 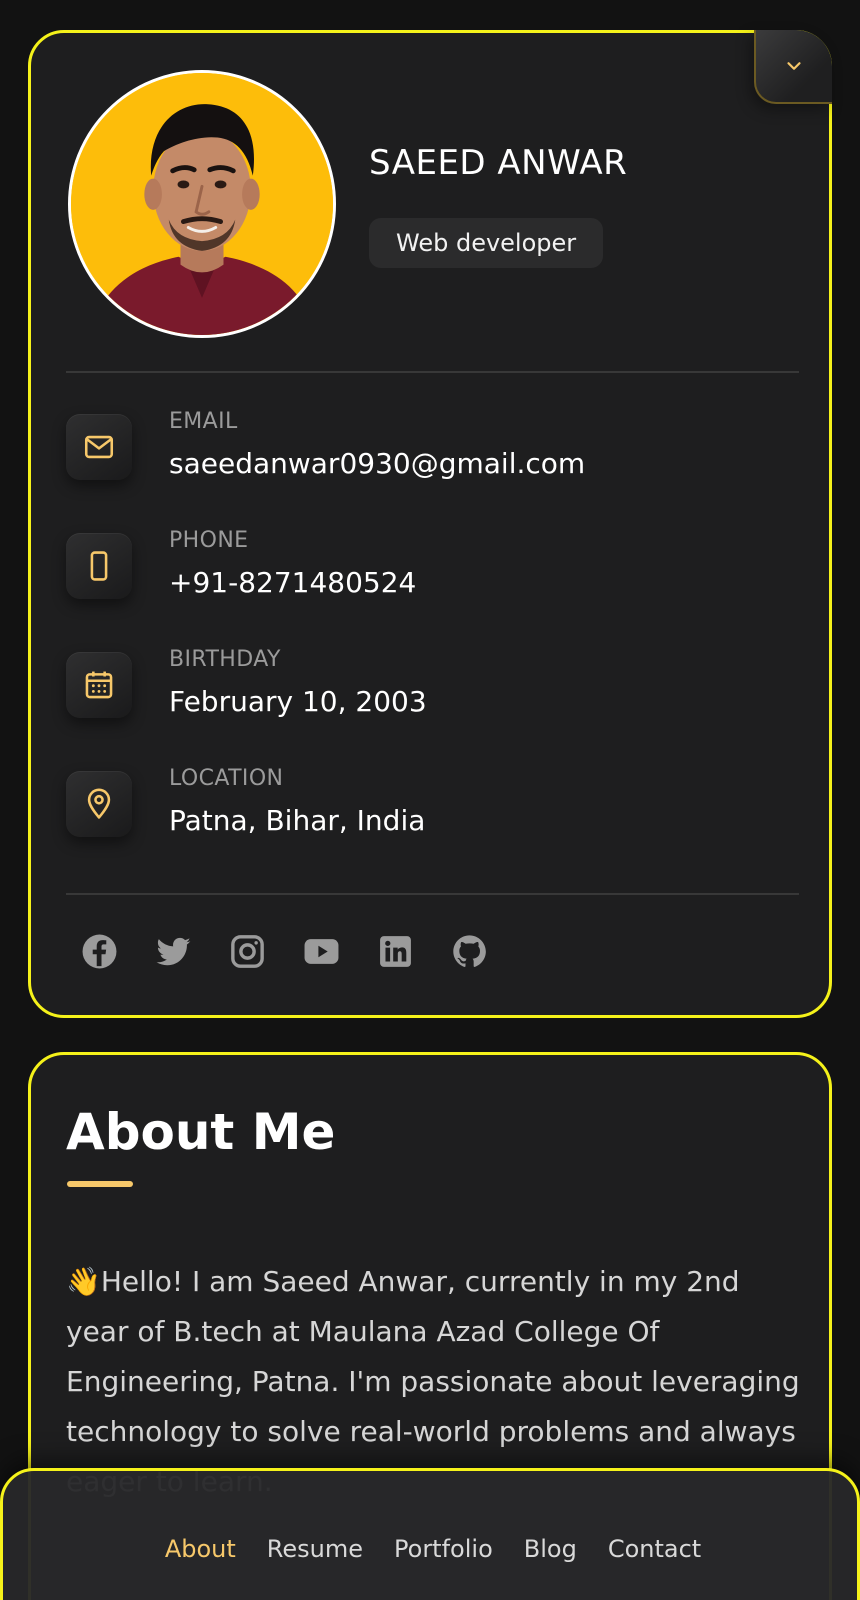 I want to click on contact-item-location: LOCATION Patna, Bihar, India, so click(x=432, y=806).